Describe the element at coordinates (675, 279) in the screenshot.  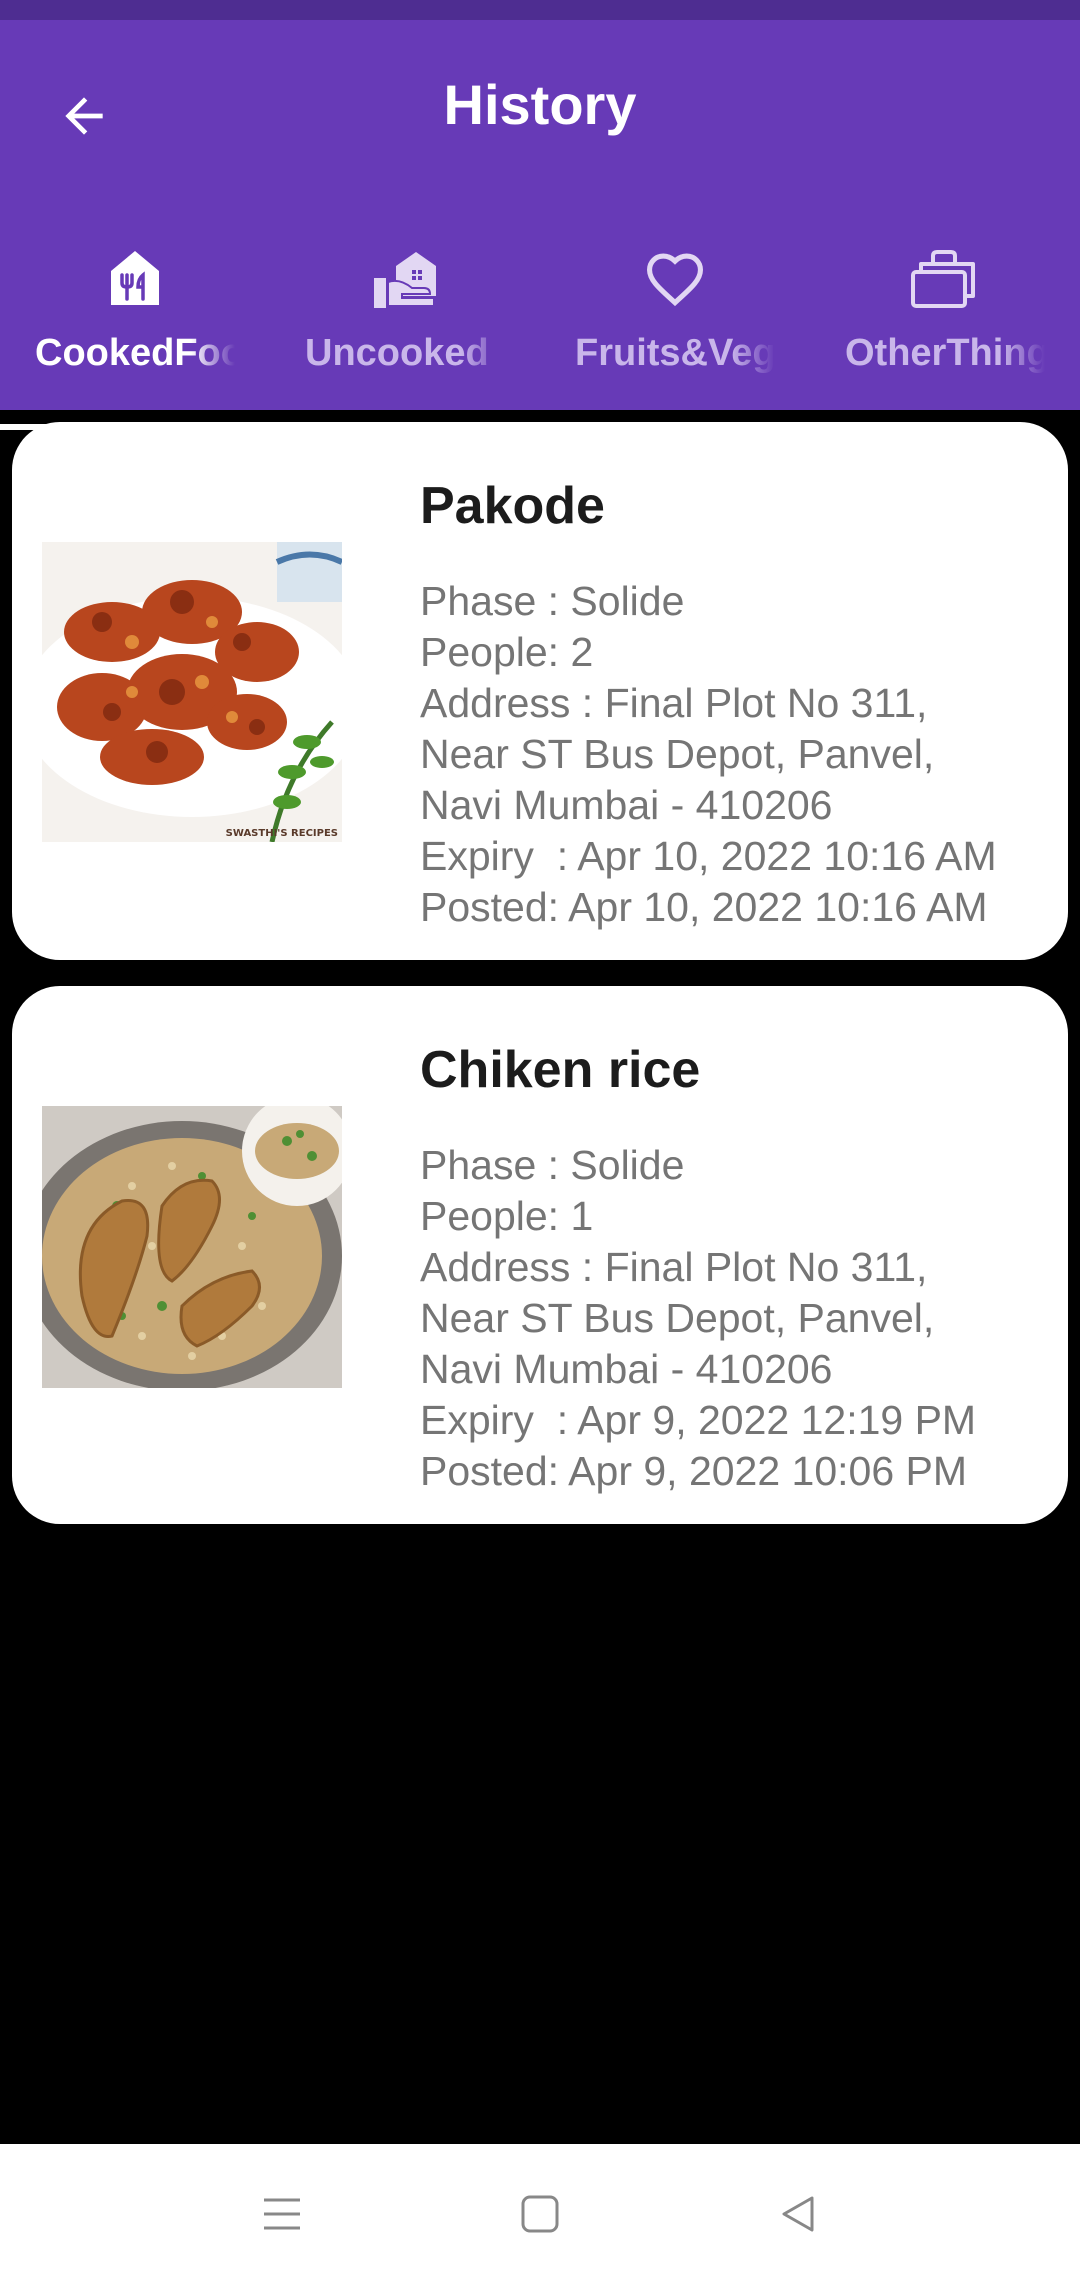
I see `heart-icon` at that location.